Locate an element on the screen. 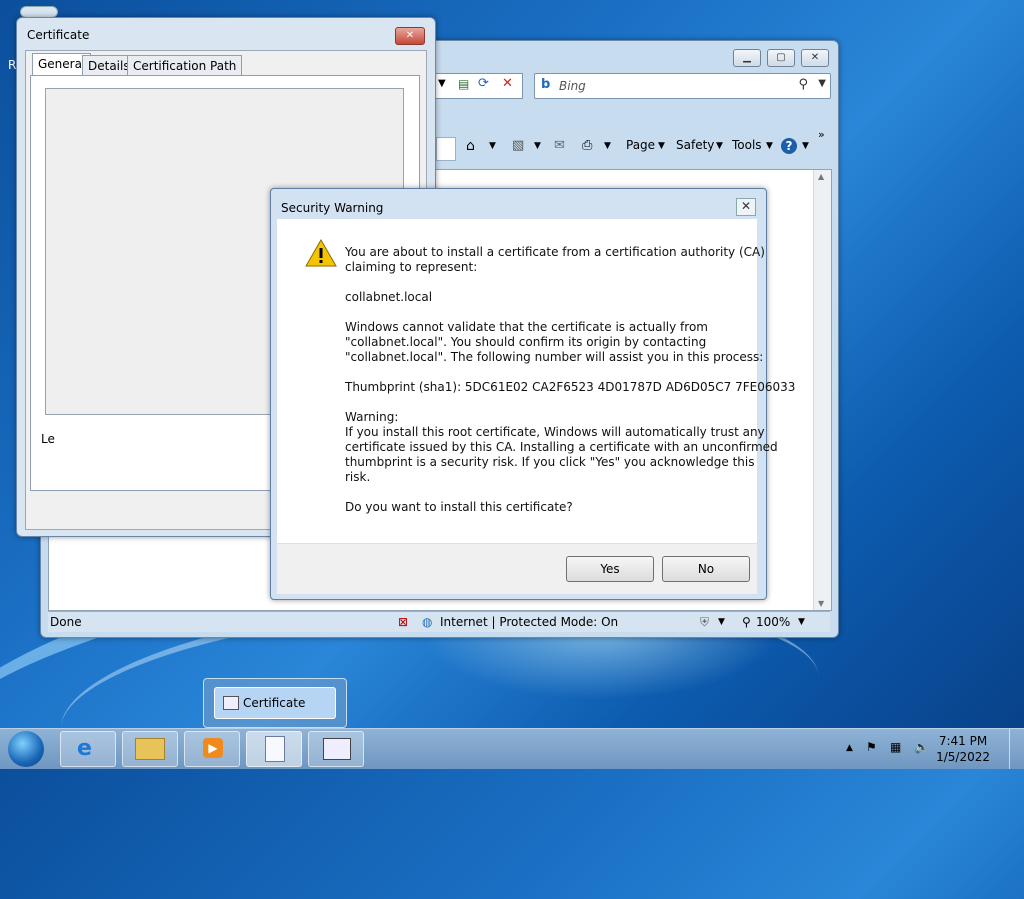 This screenshot has height=899, width=1024. action-center-flag-icon: ⚑ is located at coordinates (871, 747).